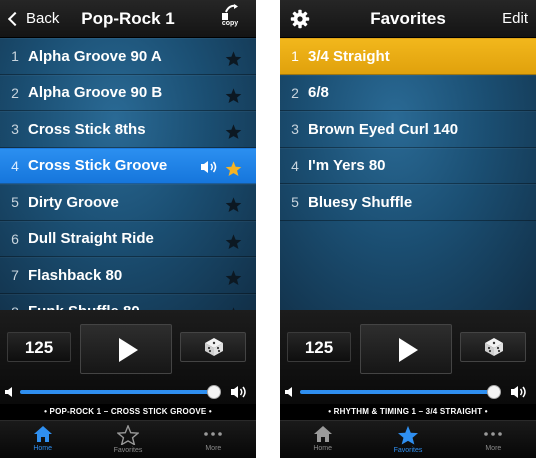  What do you see at coordinates (318, 93) in the screenshot?
I see `row-title: 6/8` at bounding box center [318, 93].